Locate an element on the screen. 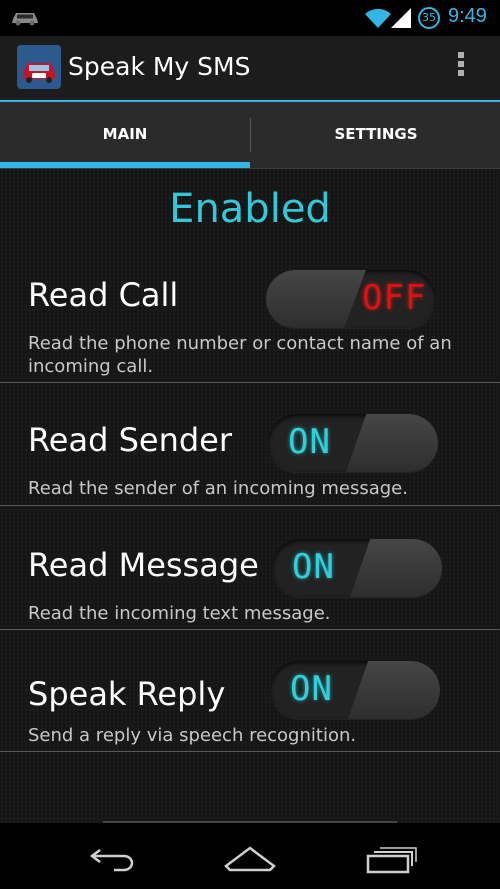  signal-icon is located at coordinates (401, 18).